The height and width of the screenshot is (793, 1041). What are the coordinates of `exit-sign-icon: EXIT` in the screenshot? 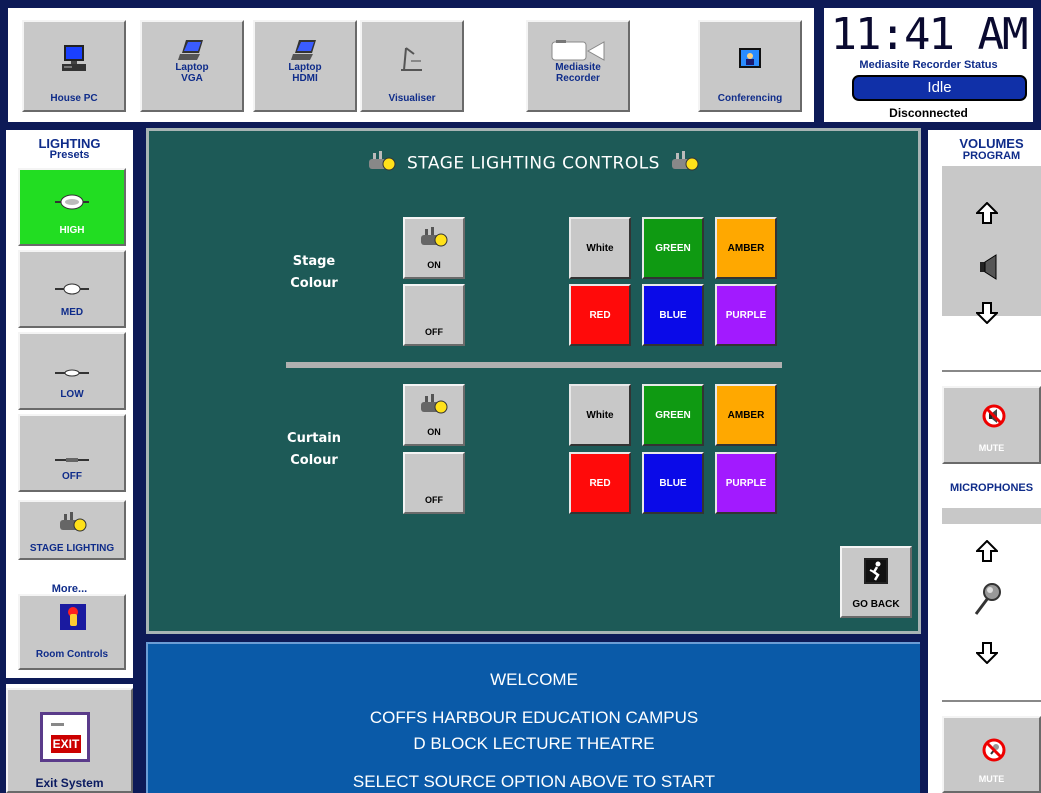 It's located at (65, 737).